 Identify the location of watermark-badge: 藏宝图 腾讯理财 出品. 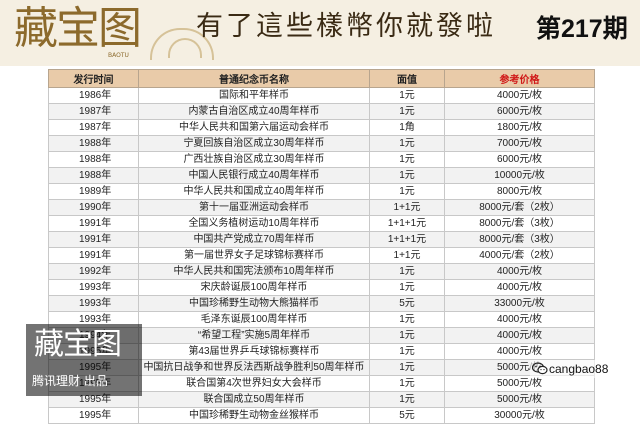
(84, 360).